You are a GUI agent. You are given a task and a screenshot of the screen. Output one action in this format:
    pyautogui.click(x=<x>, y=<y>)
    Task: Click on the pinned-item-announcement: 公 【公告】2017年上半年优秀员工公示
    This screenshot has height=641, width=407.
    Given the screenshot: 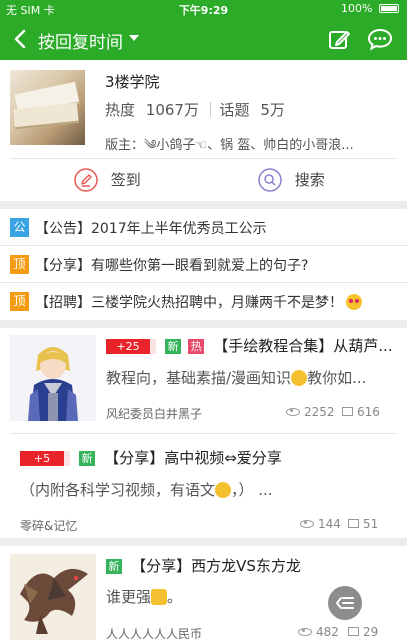 What is the action you would take?
    pyautogui.click(x=203, y=227)
    